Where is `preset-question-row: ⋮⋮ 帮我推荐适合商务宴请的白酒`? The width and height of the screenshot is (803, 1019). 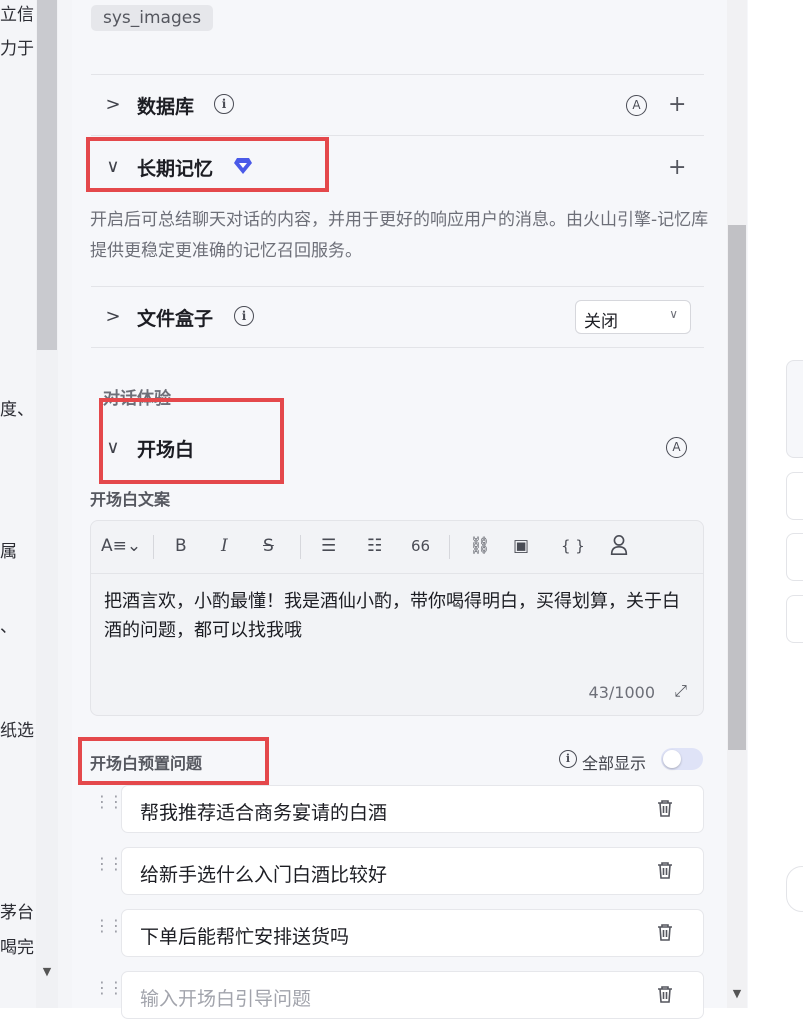 preset-question-row: ⋮⋮ 帮我推荐适合商务宴请的白酒 is located at coordinates (392, 809).